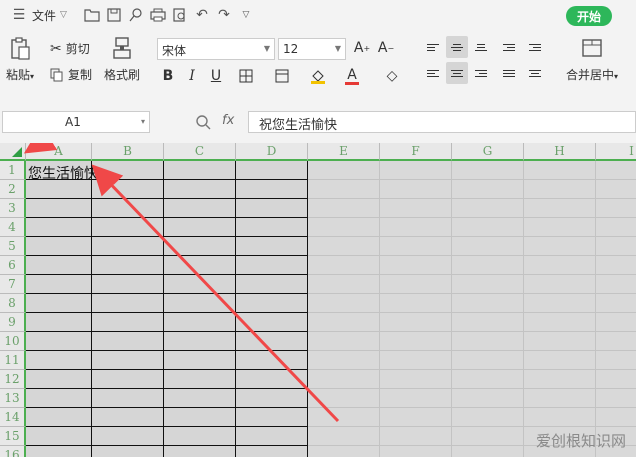 The width and height of the screenshot is (636, 457). I want to click on cell-e9, so click(344, 322).